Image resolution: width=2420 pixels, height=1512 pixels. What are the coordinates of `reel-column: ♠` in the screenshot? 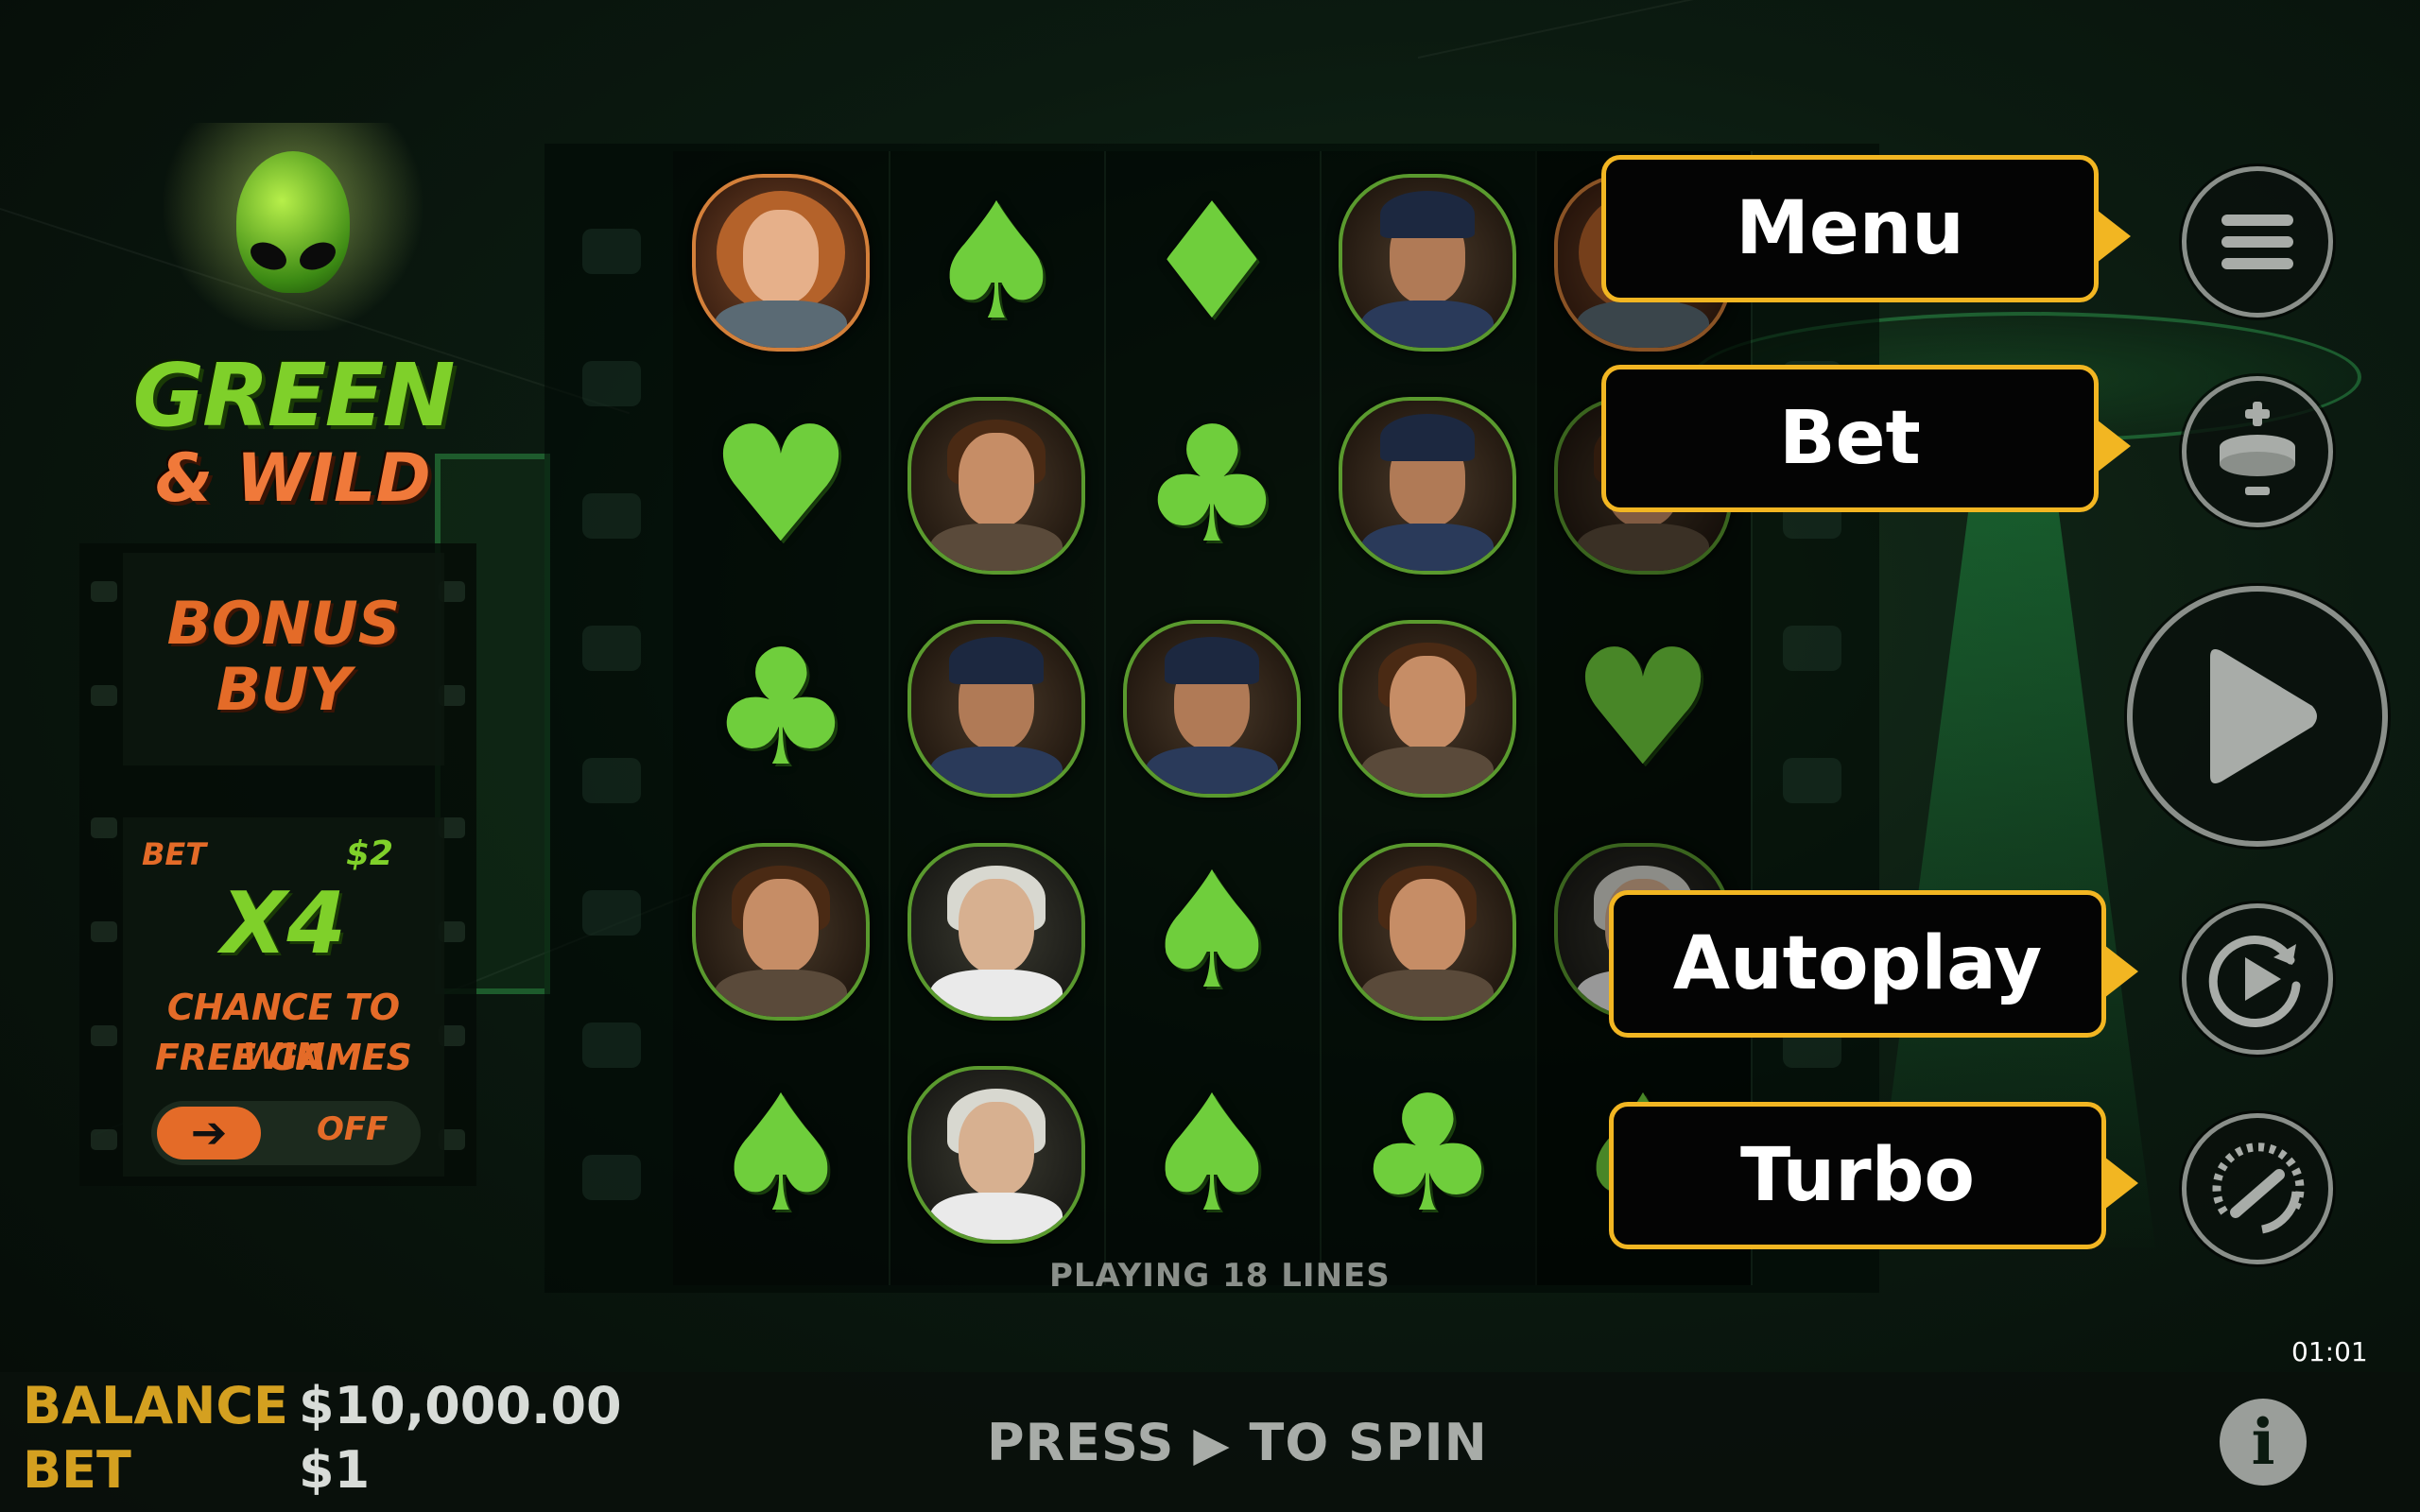 It's located at (998, 718).